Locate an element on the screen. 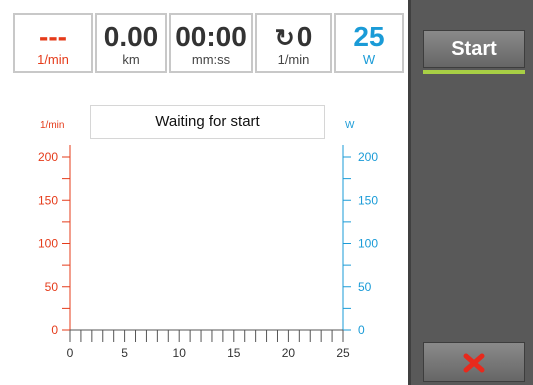 The width and height of the screenshot is (533, 385). left-axis-tick-label: 100 is located at coordinates (48, 244).